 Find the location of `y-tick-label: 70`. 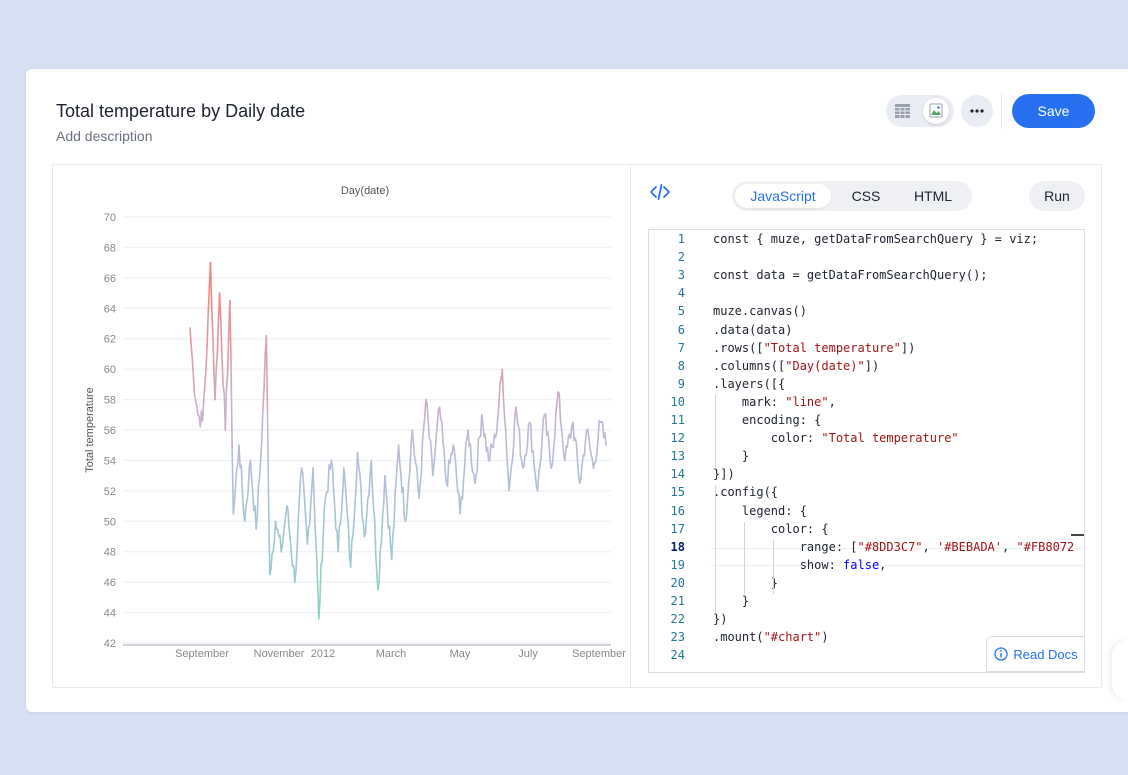

y-tick-label: 70 is located at coordinates (110, 218).